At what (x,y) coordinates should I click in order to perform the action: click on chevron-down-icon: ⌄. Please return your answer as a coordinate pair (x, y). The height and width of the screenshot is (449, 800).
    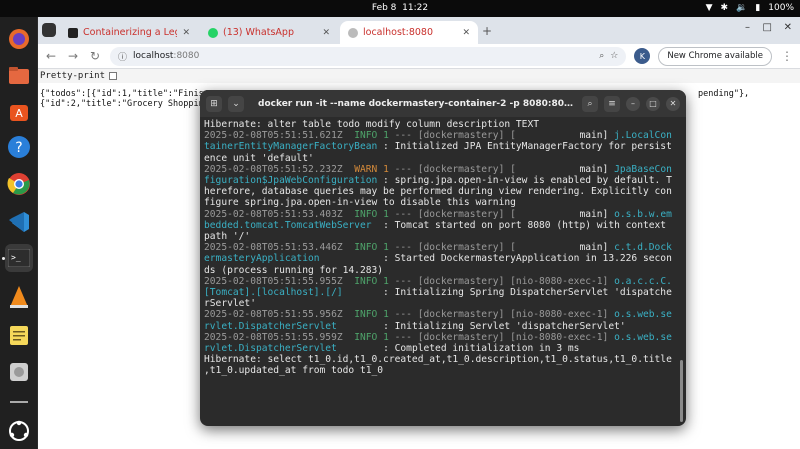
    Looking at the image, I should click on (236, 103).